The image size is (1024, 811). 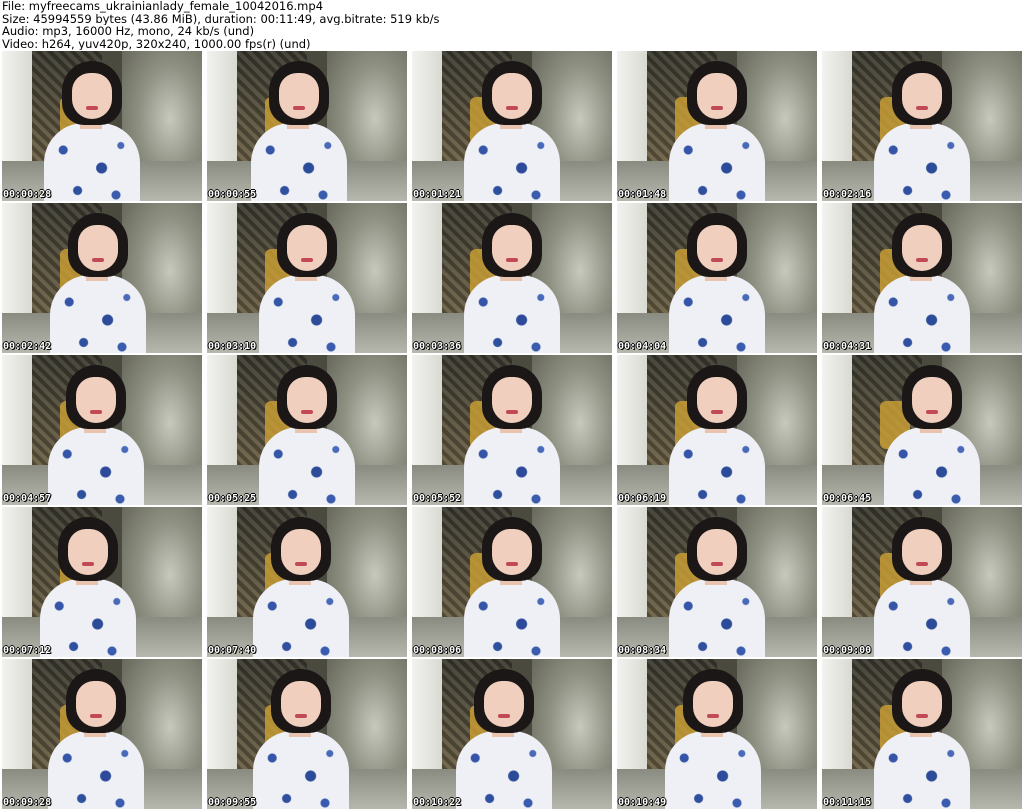 I want to click on video-thumbnail: 00:11:15, so click(x=922, y=734).